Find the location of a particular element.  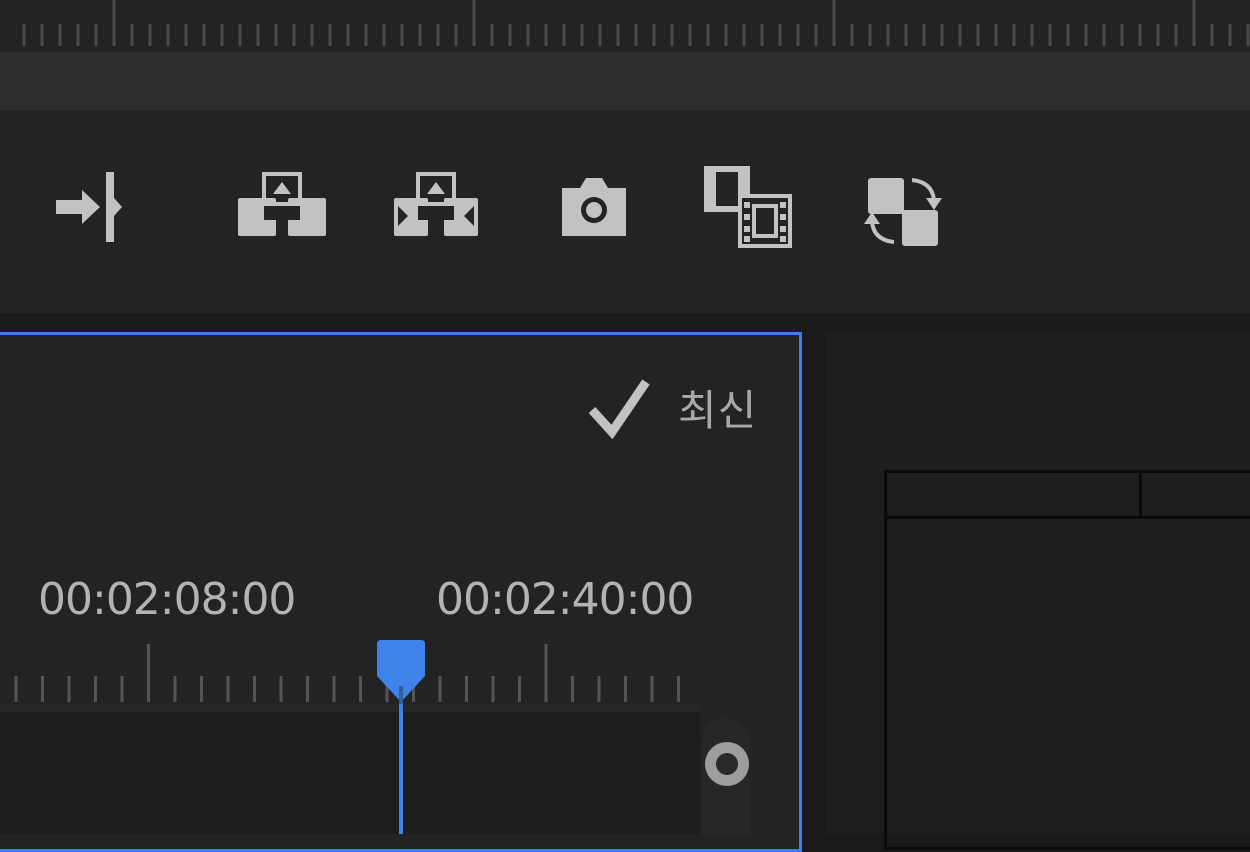

toggle-proxies-button is located at coordinates (903, 210).